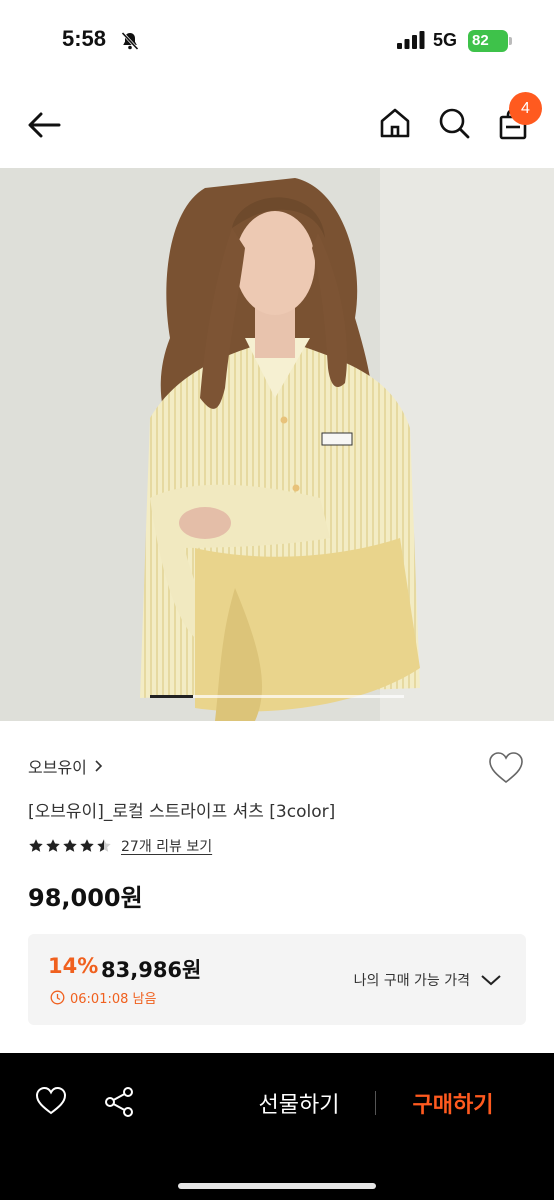  What do you see at coordinates (411, 981) in the screenshot?
I see `my-price-label: 나의 구매 가능 가격` at bounding box center [411, 981].